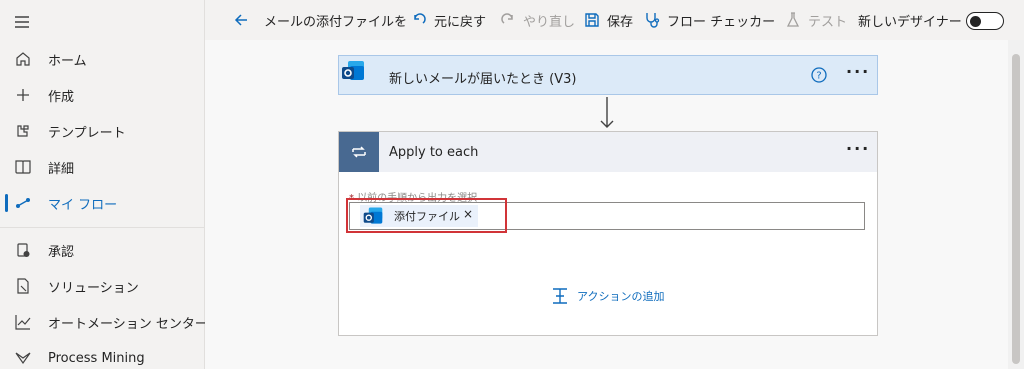 The width and height of the screenshot is (1024, 369). What do you see at coordinates (93, 288) in the screenshot?
I see `nav-item-label: ソリューション` at bounding box center [93, 288].